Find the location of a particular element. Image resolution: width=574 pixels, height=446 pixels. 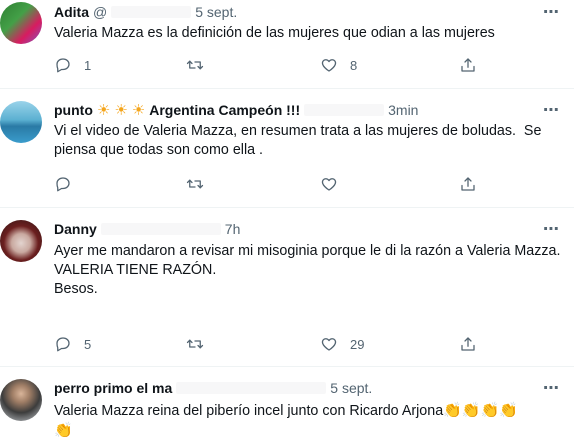

timestamp: 7h is located at coordinates (233, 229).